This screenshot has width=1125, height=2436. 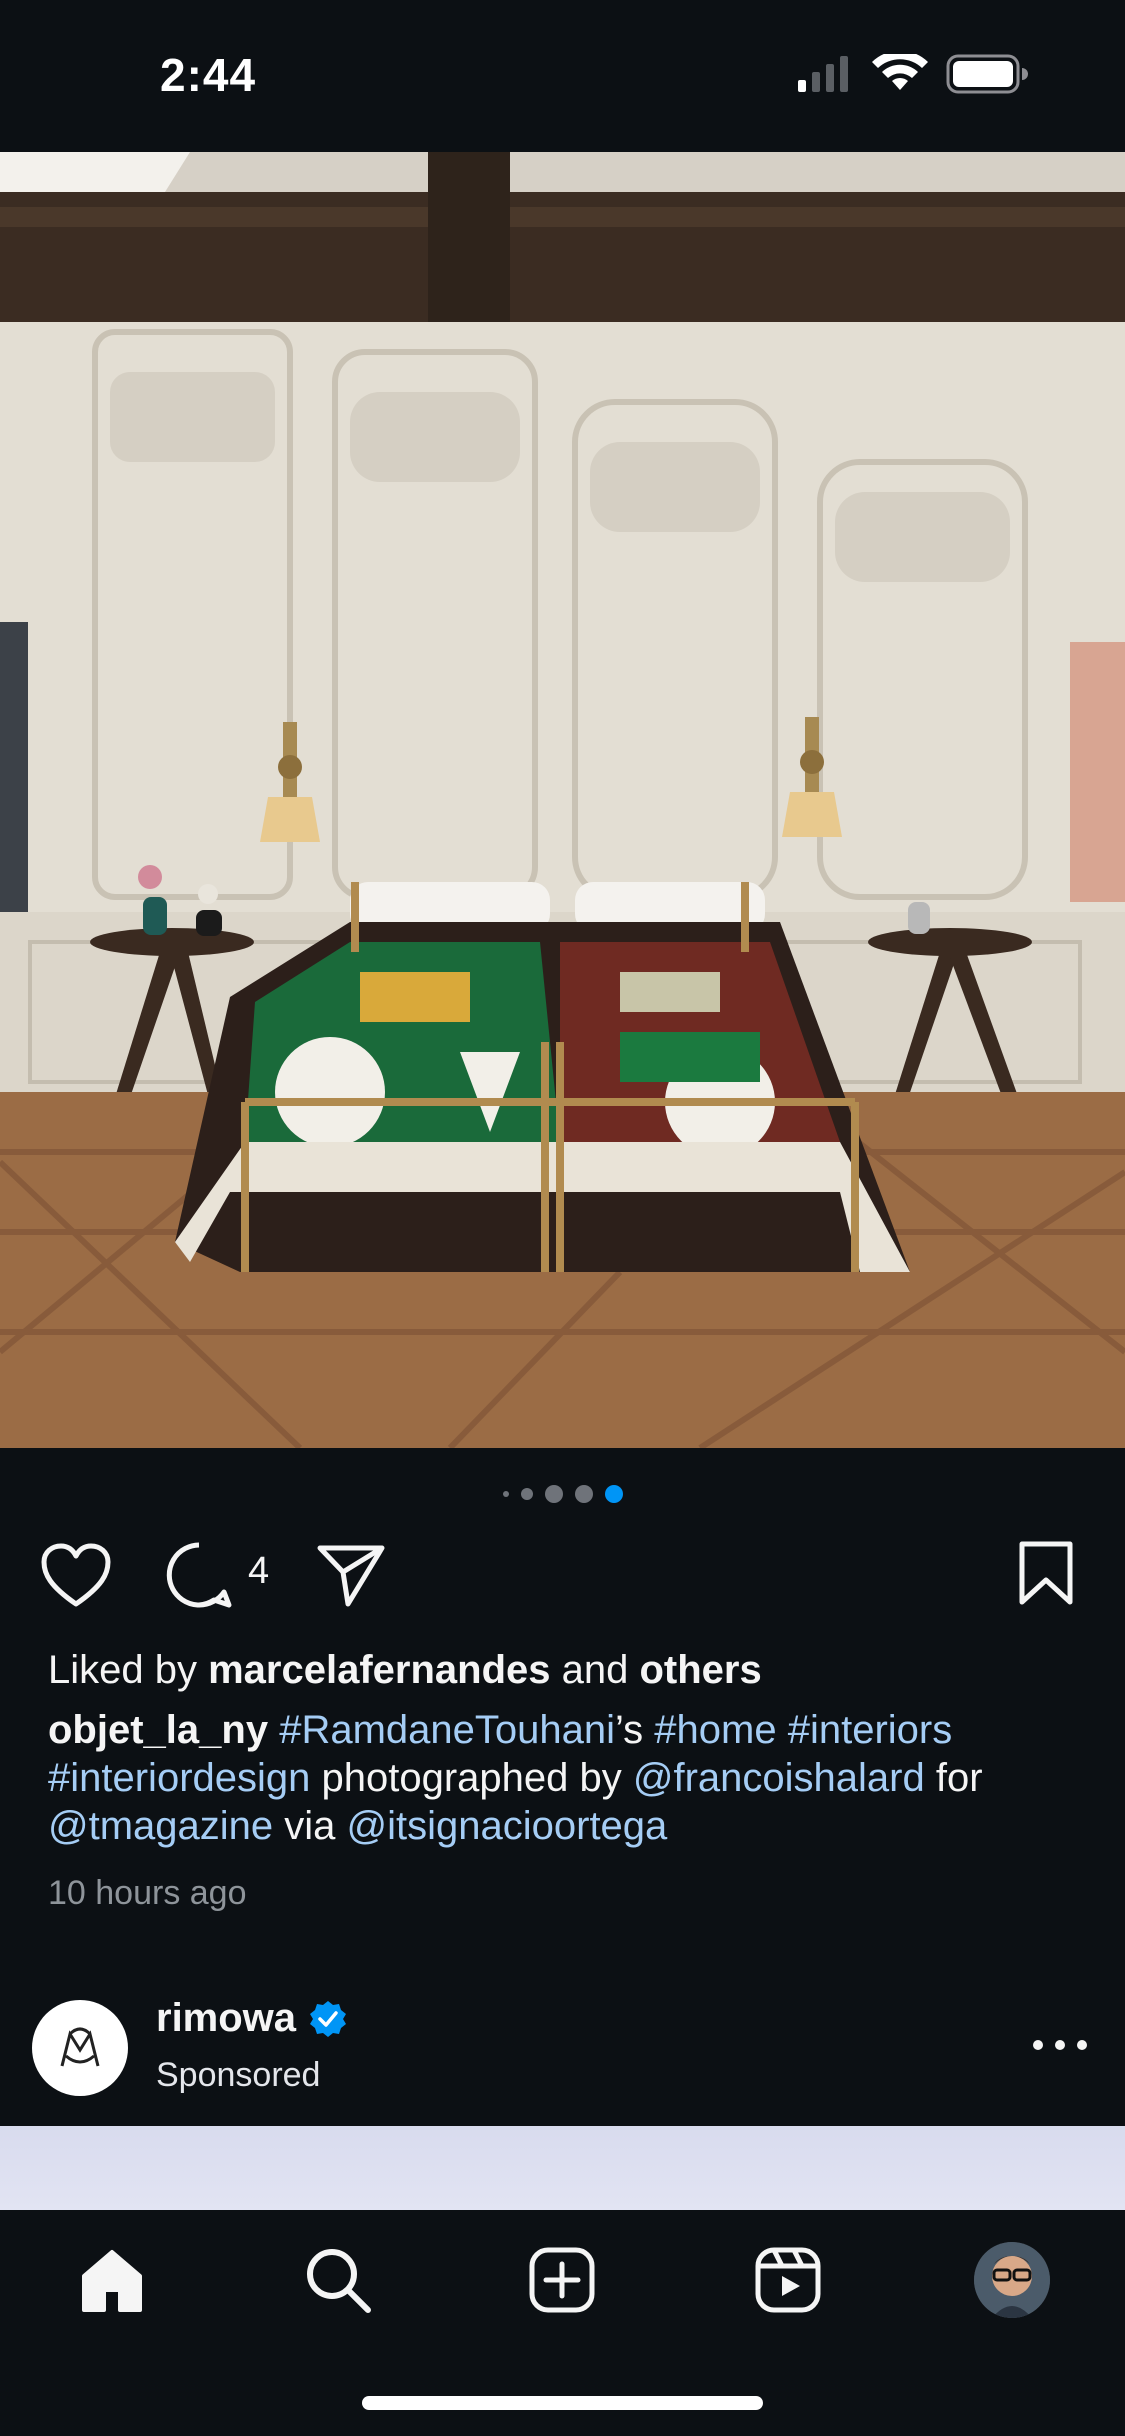 I want to click on post-timestamp: 10 hours ago, so click(x=147, y=1893).